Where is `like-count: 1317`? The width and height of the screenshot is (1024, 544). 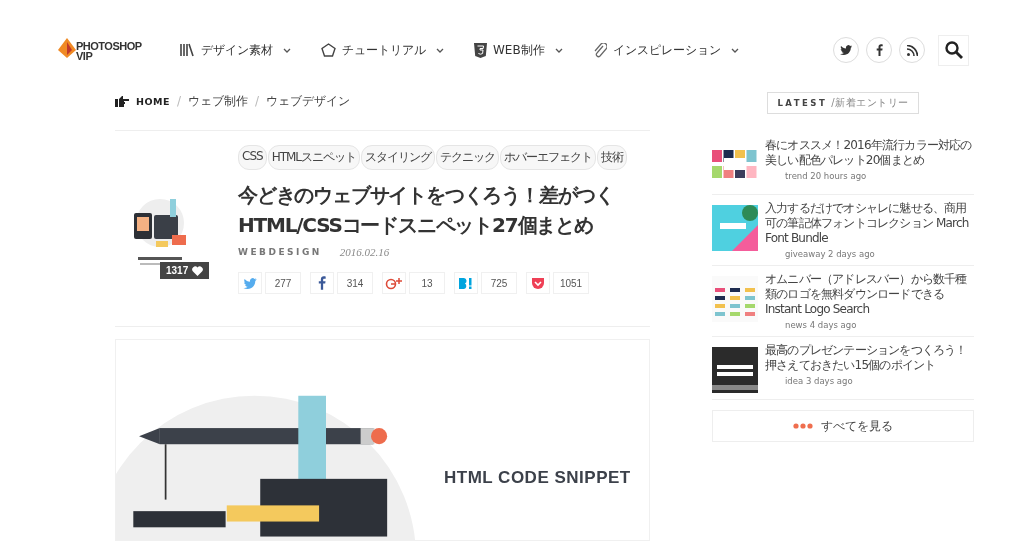
like-count: 1317 is located at coordinates (185, 270).